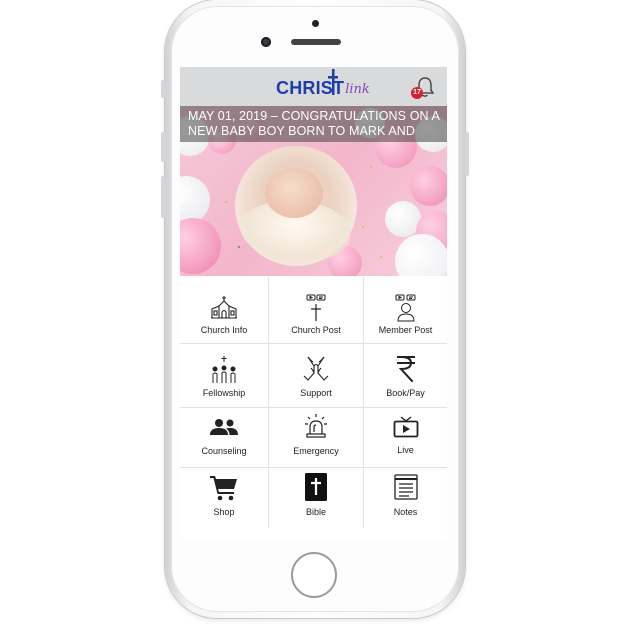 This screenshot has width=626, height=626. What do you see at coordinates (224, 330) in the screenshot?
I see `menu-label: Church Info` at bounding box center [224, 330].